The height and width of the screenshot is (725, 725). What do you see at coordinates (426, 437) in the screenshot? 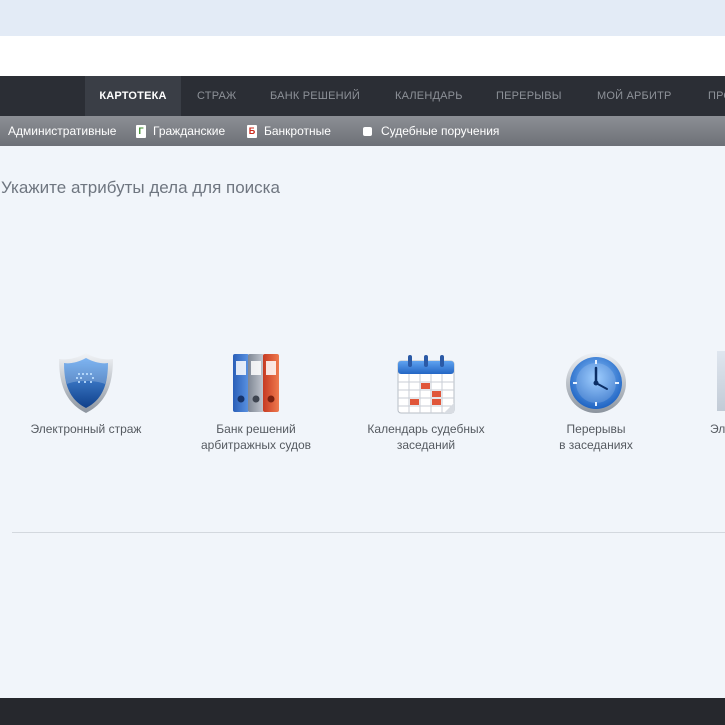
I see `tile-hearings-calendar-label: Календарь судебных заседаний` at bounding box center [426, 437].